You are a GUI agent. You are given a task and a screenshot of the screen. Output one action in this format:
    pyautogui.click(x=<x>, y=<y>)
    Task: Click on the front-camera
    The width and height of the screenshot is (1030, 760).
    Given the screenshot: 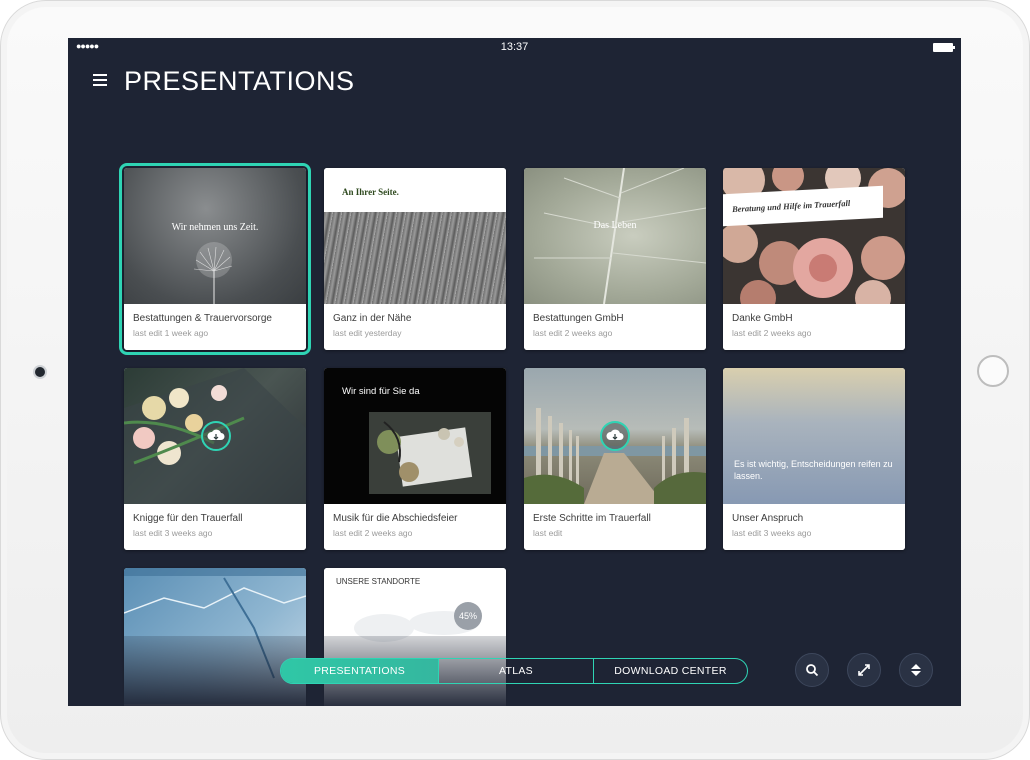 What is the action you would take?
    pyautogui.click(x=40, y=372)
    